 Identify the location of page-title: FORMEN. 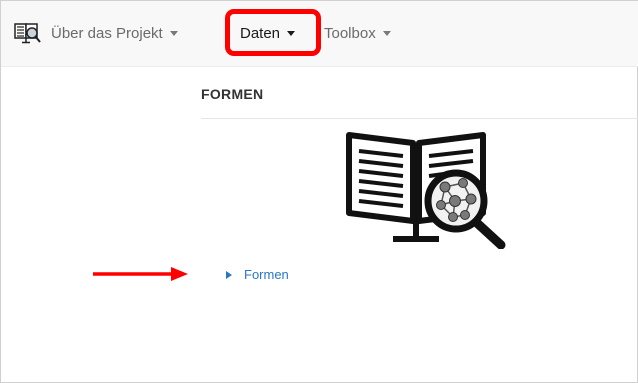
(232, 94).